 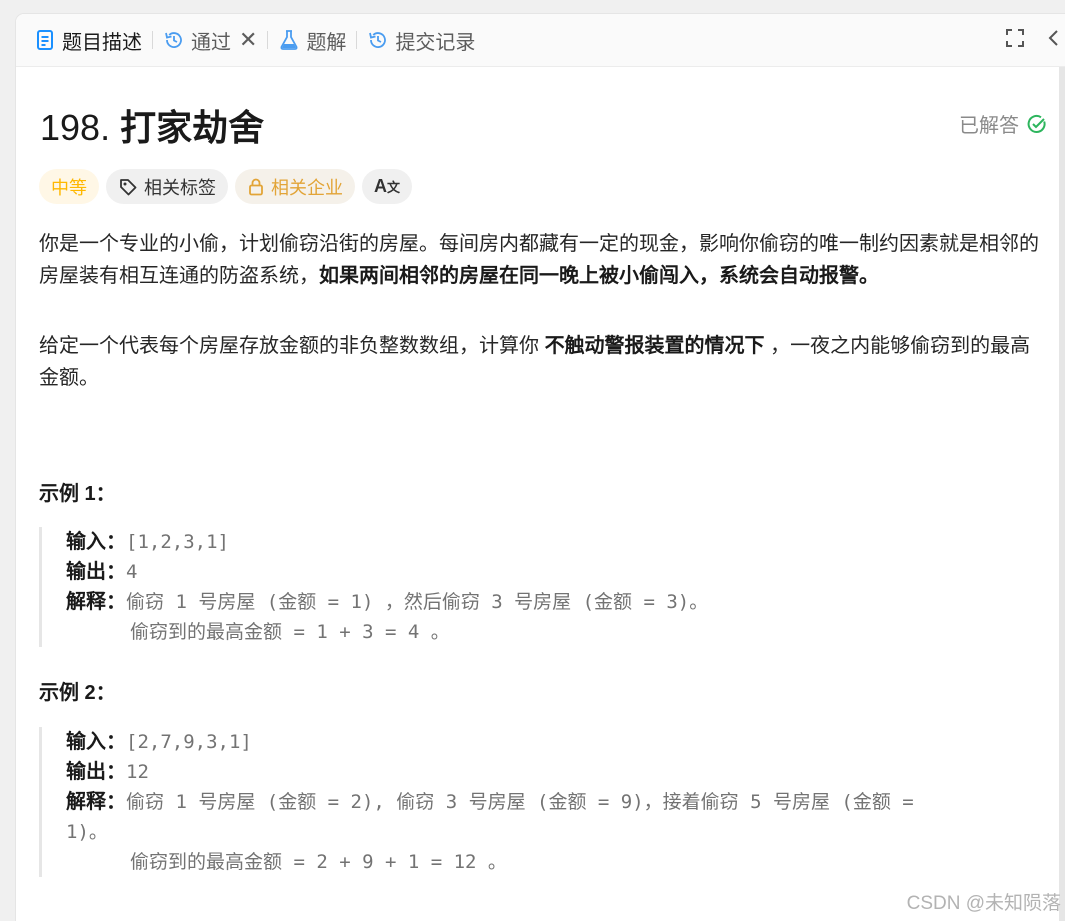 I want to click on example-row: 输出：12, so click(x=490, y=772).